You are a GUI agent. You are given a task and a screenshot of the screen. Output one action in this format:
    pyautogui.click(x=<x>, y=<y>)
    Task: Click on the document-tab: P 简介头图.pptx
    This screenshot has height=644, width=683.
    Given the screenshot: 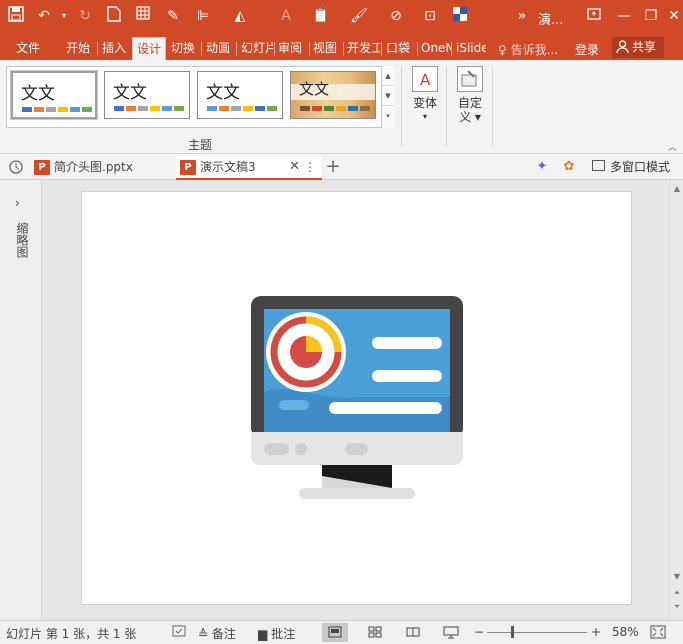 What is the action you would take?
    pyautogui.click(x=103, y=168)
    